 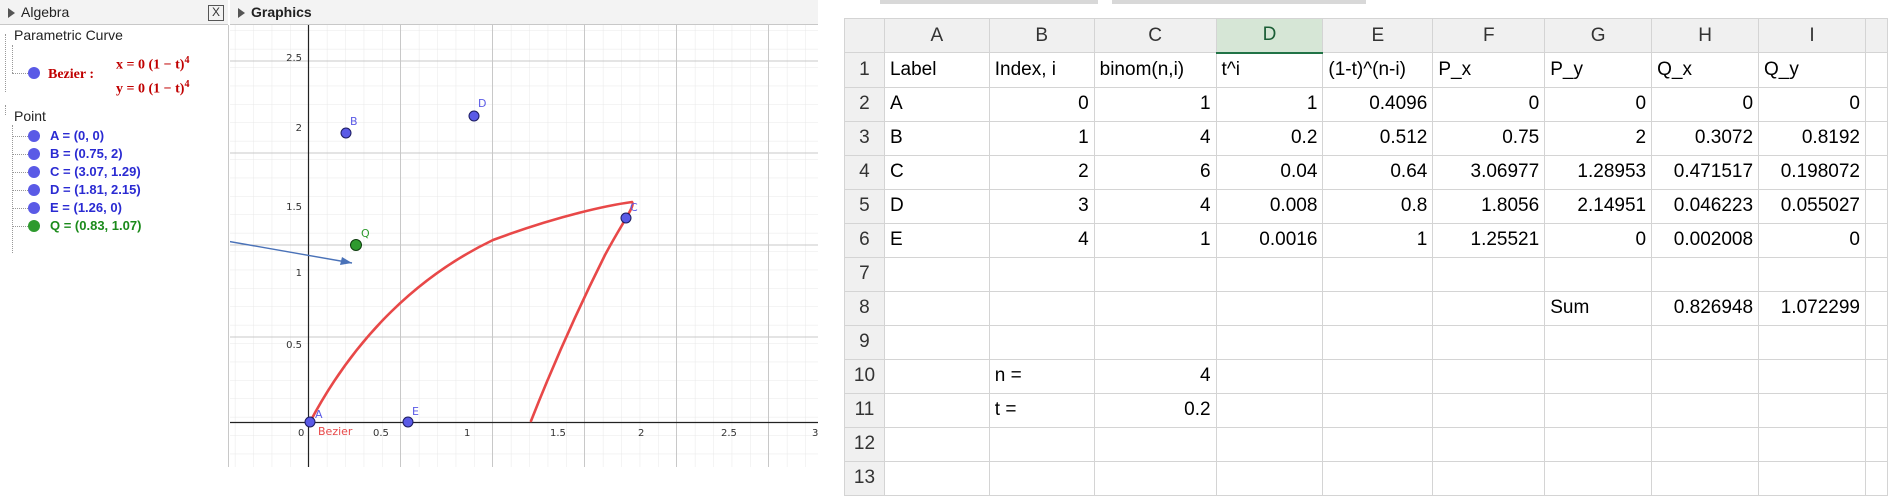 What do you see at coordinates (34, 73) in the screenshot?
I see `point-marker-icon` at bounding box center [34, 73].